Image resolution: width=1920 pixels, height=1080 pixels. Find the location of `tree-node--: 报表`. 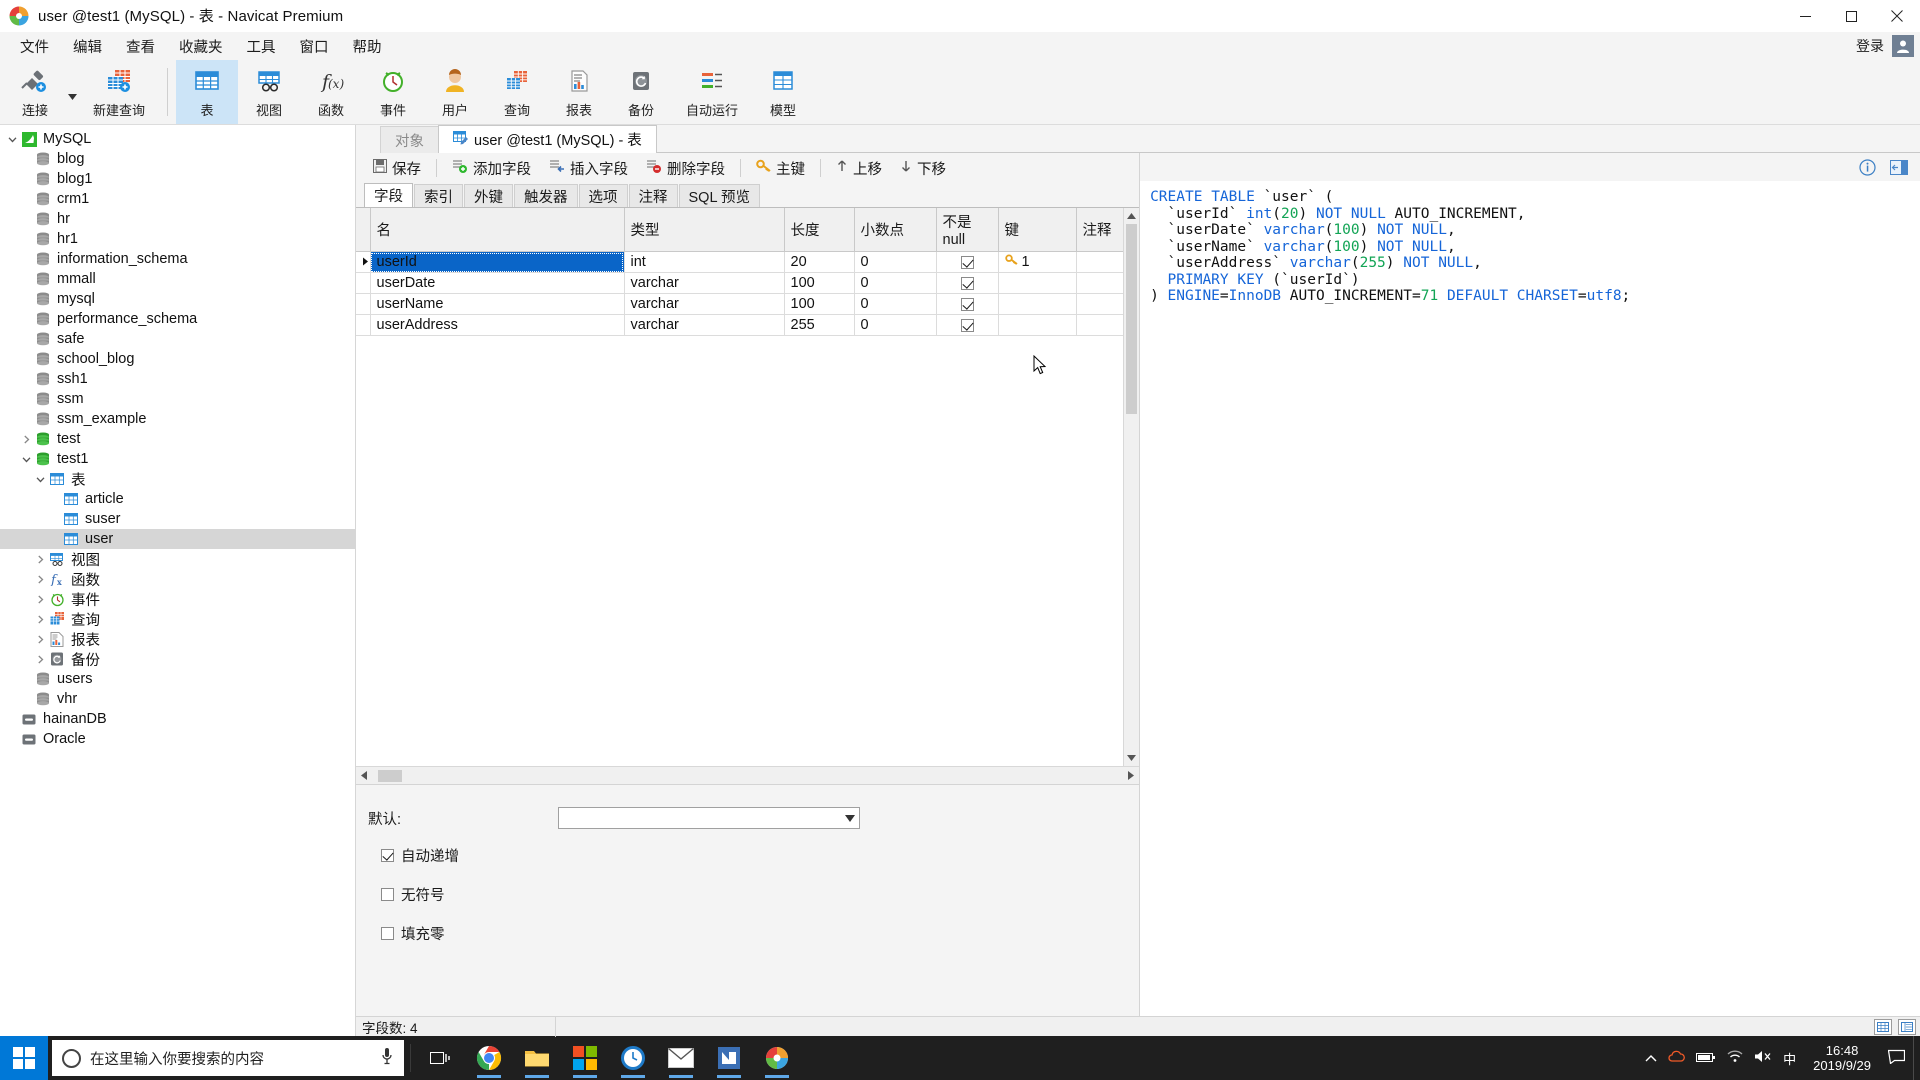

tree-node--: 报表 is located at coordinates (177, 639).